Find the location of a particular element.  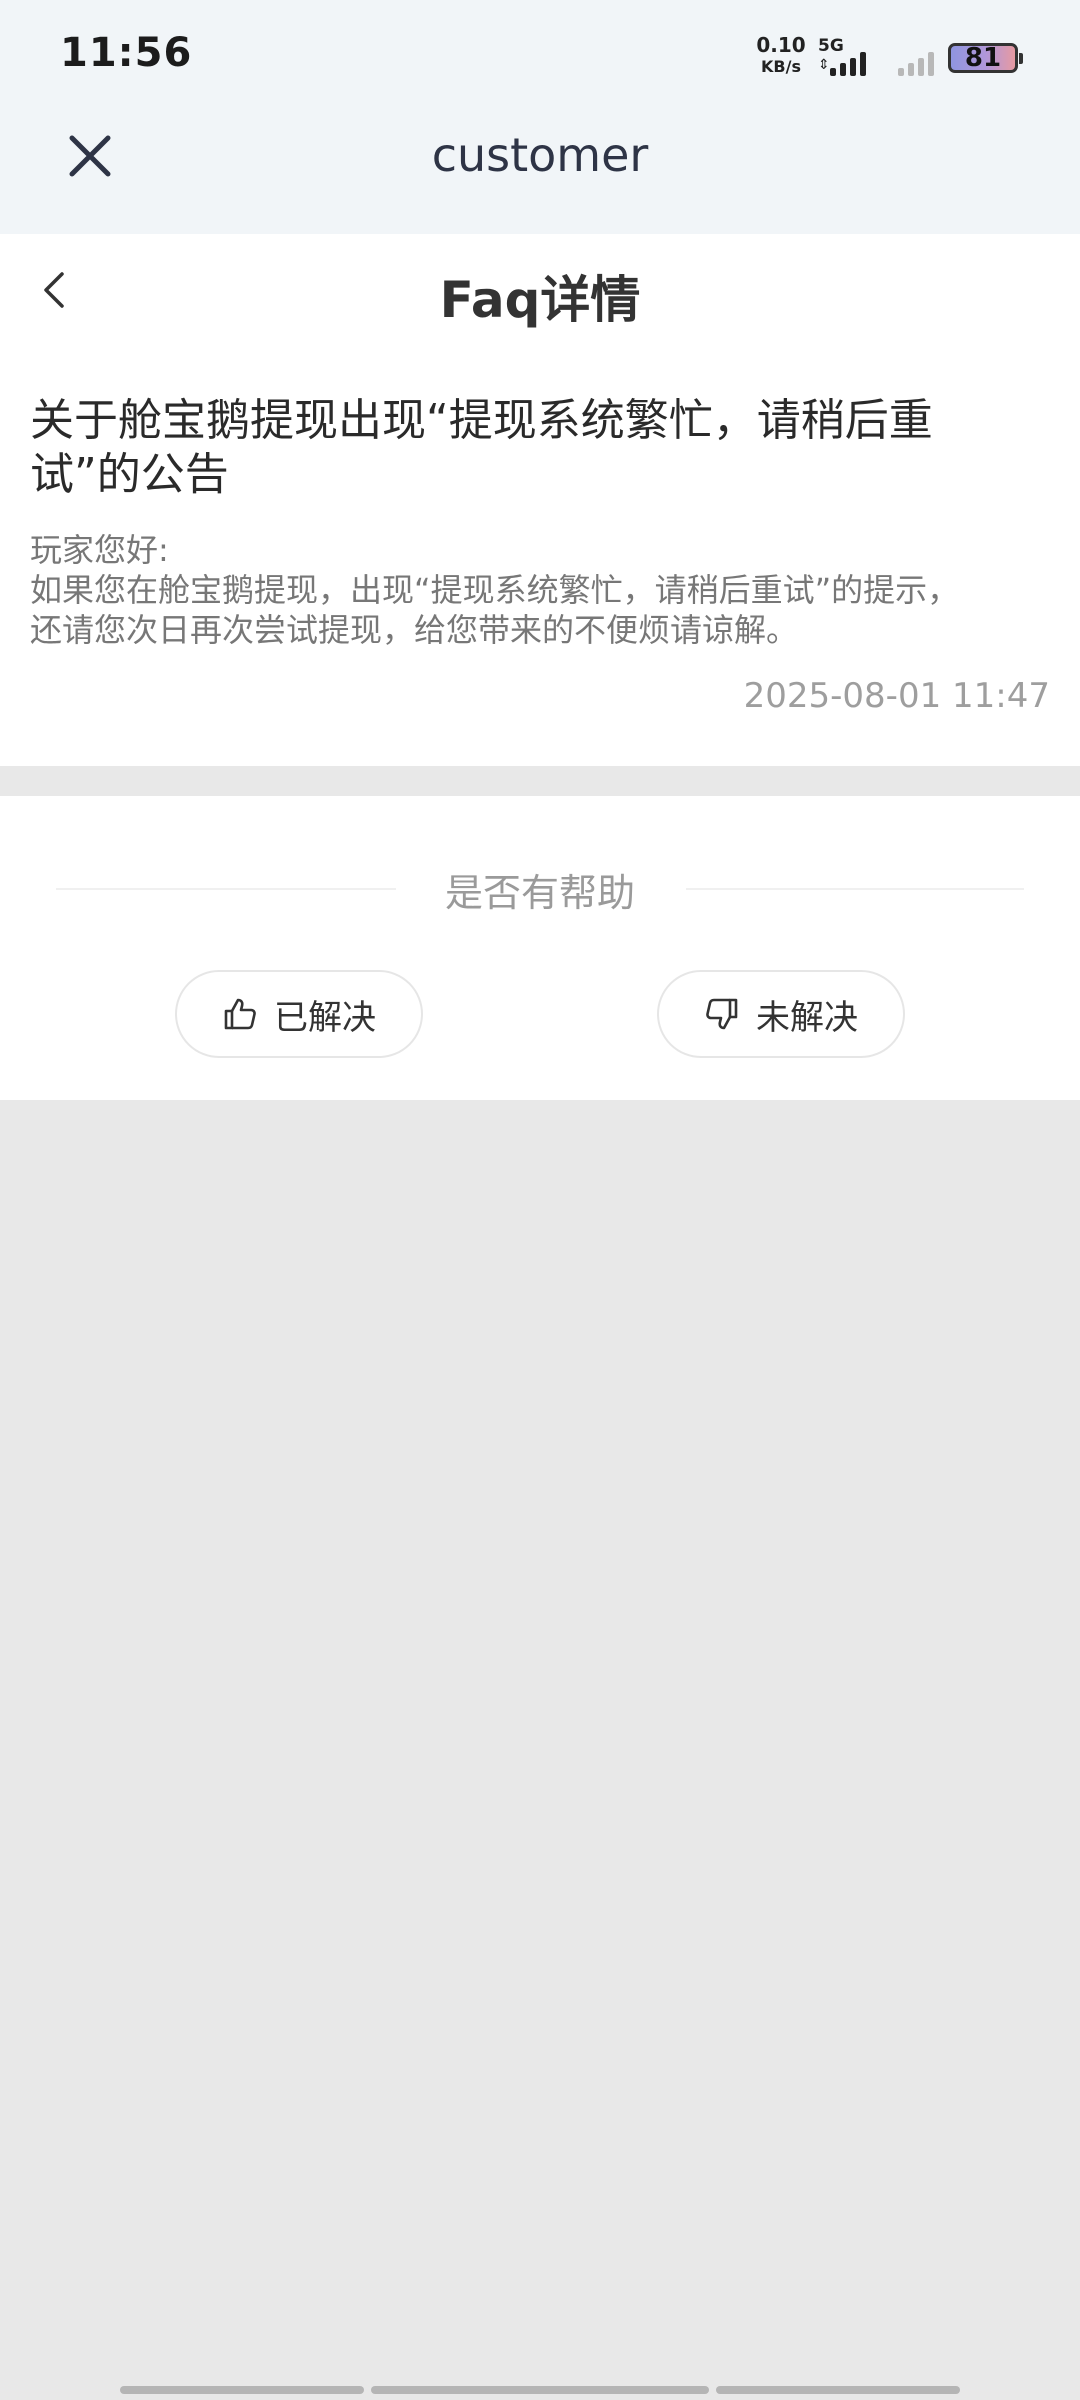

close-button is located at coordinates (90, 156).